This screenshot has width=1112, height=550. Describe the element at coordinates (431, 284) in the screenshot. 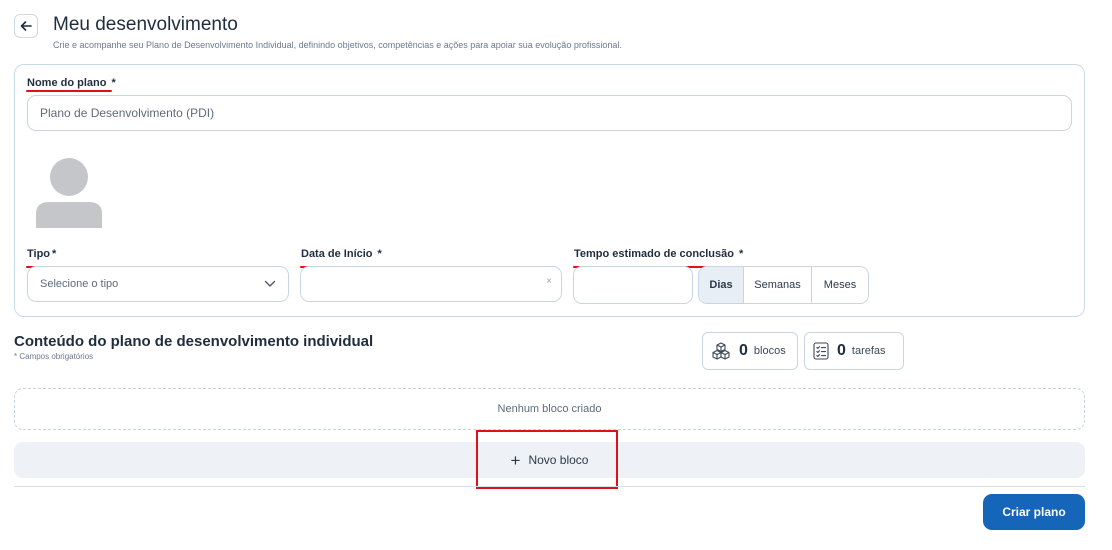

I see `start-date-input: ×` at that location.